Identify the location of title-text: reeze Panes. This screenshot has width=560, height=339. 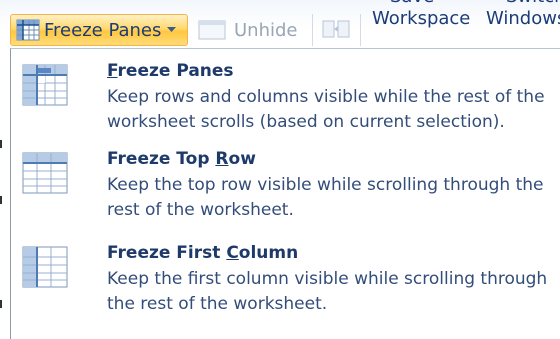
(175, 71).